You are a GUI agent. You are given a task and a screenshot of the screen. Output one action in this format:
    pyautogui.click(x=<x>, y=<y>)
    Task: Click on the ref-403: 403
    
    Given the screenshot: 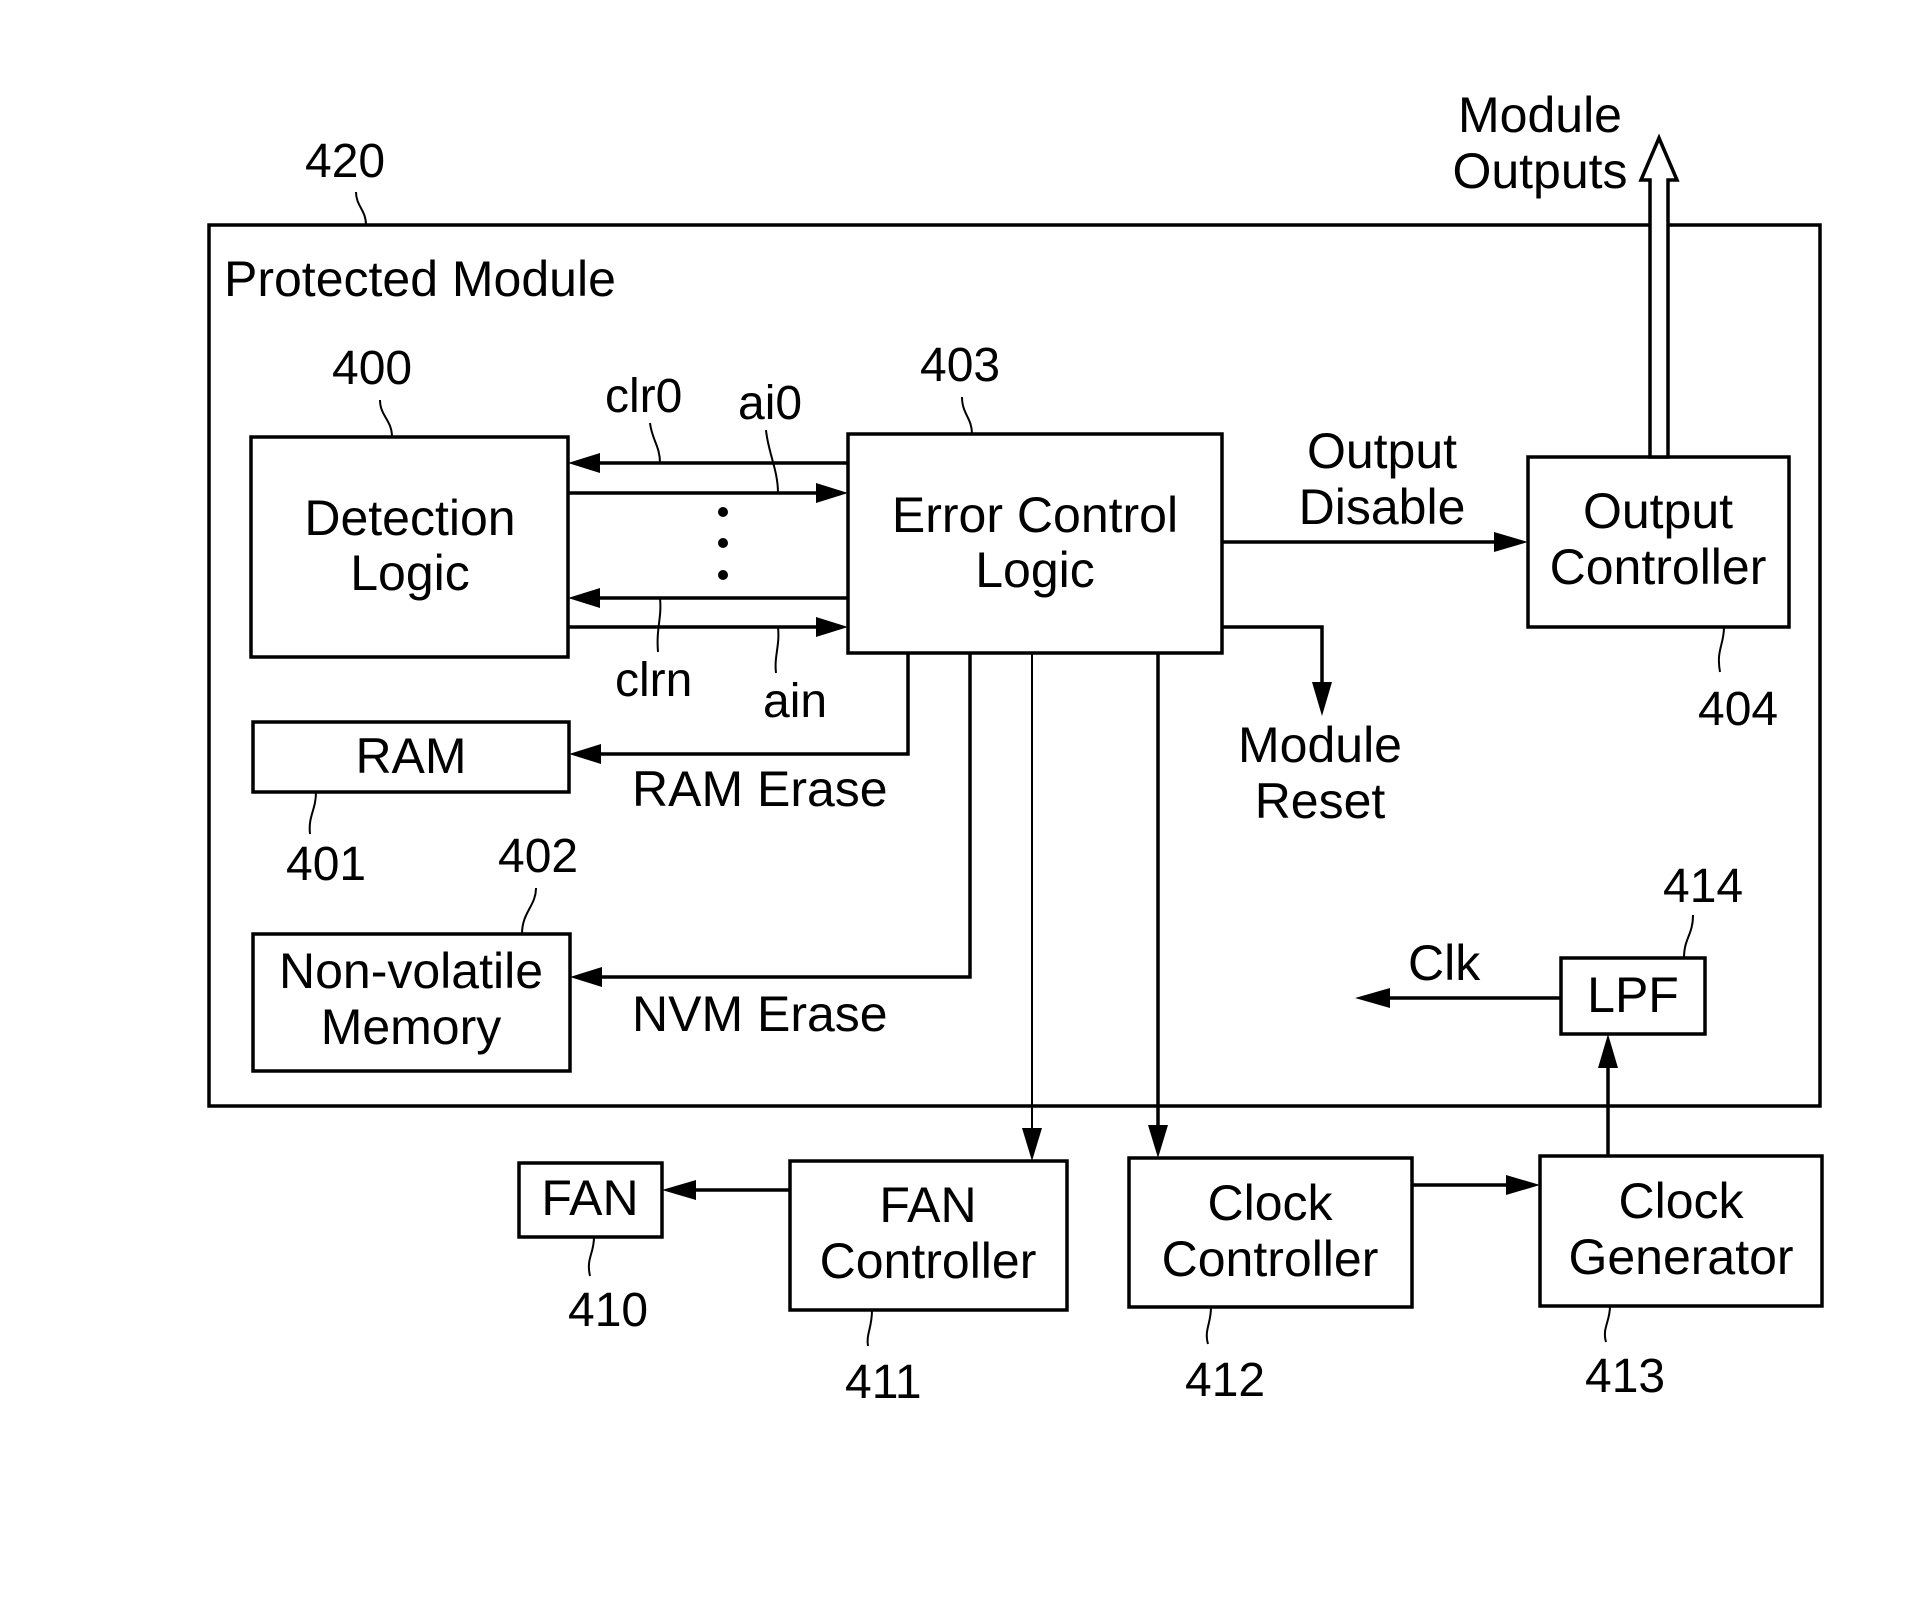 What is the action you would take?
    pyautogui.click(x=960, y=365)
    